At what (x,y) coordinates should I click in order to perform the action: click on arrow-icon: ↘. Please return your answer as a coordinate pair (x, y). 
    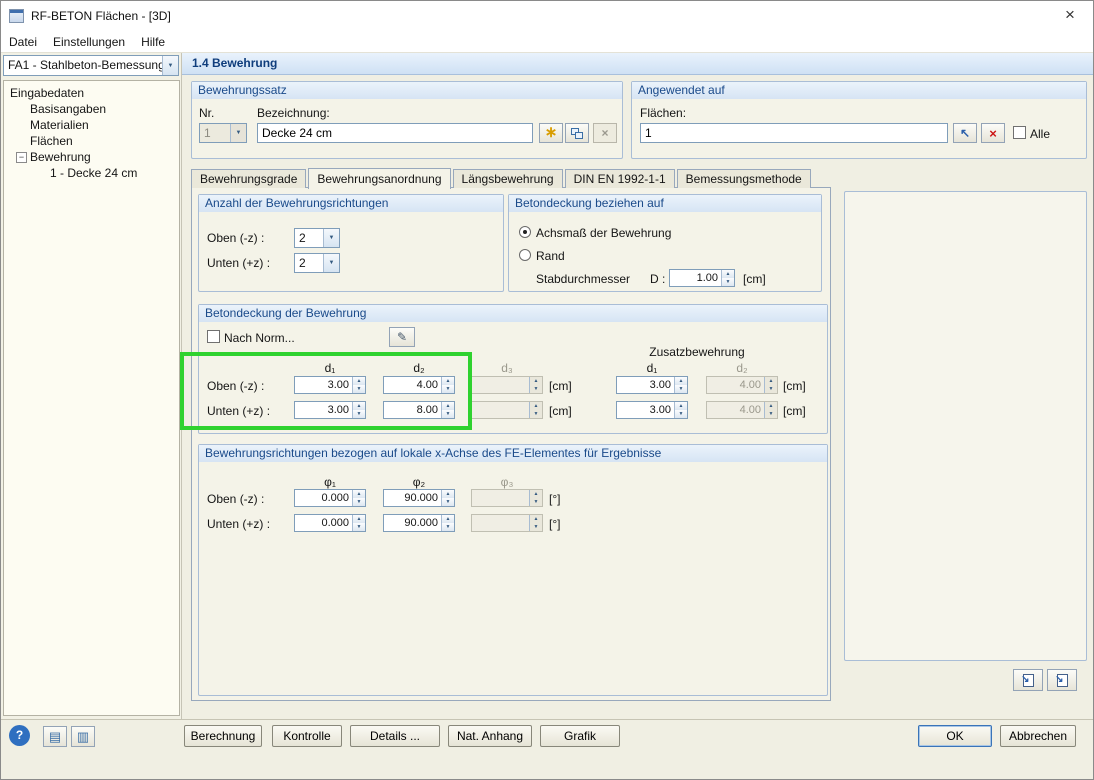
    Looking at the image, I should click on (1059, 679).